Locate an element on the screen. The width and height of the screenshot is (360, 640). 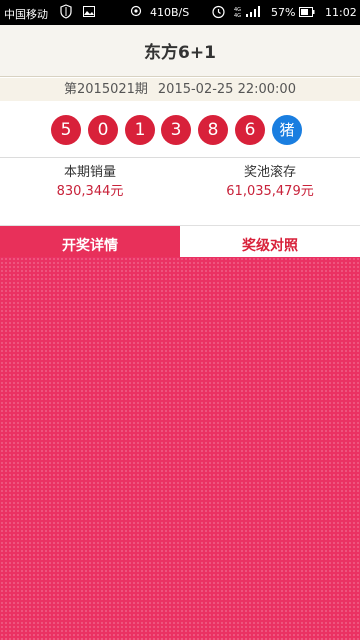
issue-info: 第2015021期 2015-02-25 22:00:00 is located at coordinates (180, 89).